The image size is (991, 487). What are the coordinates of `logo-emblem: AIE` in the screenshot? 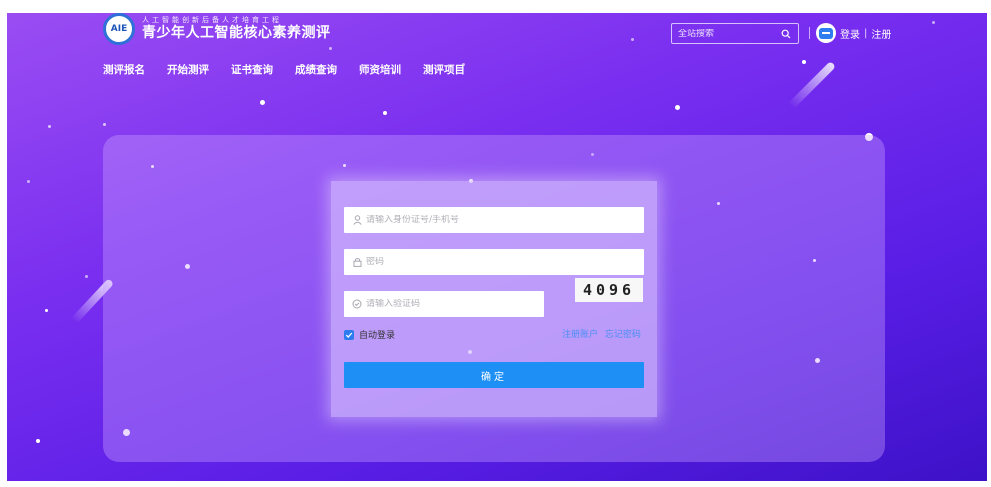 It's located at (119, 29).